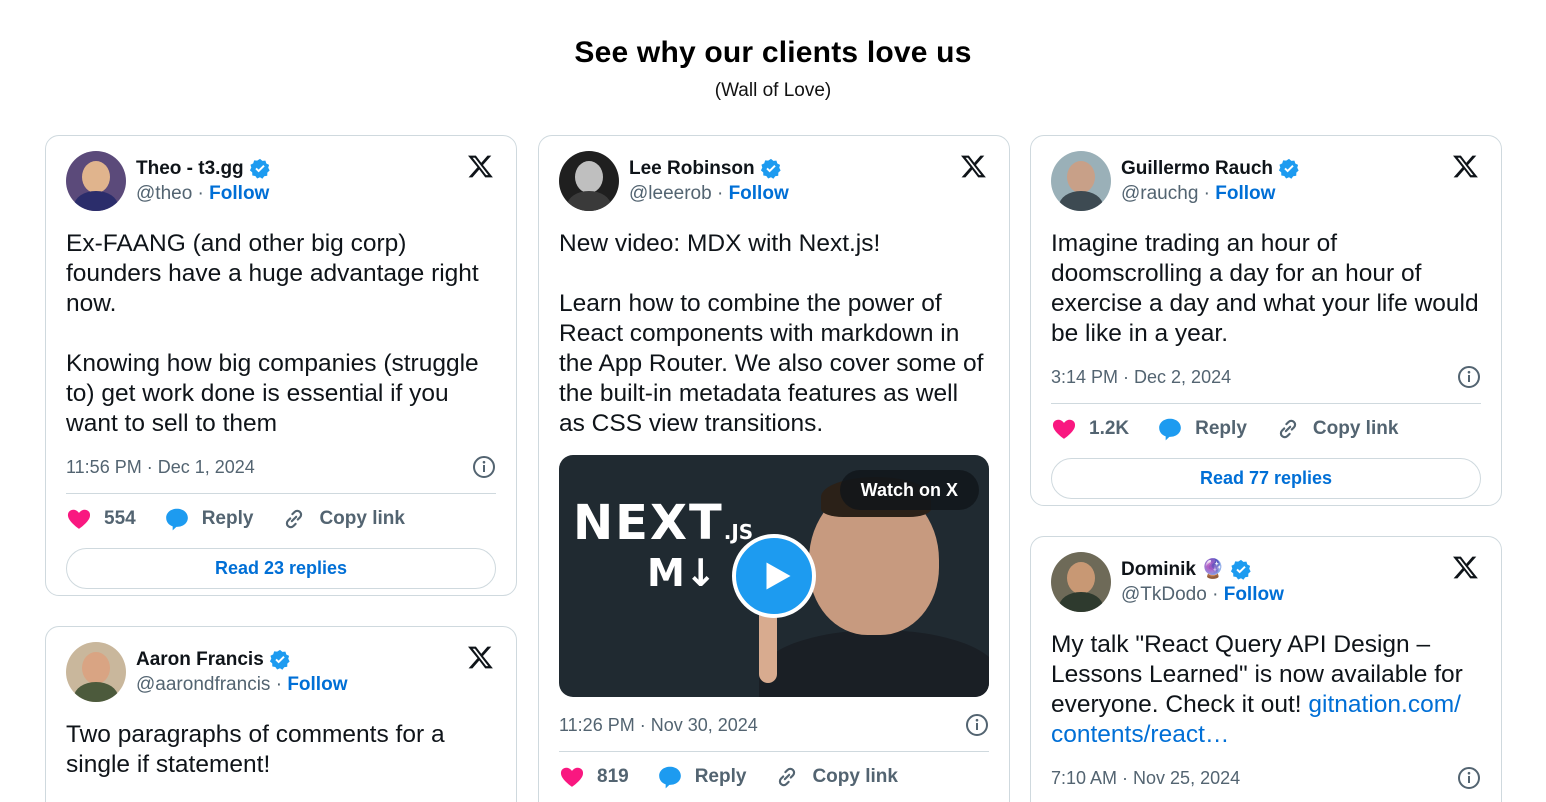 The width and height of the screenshot is (1546, 802). I want to click on author-info: Aaron Francis @aarondfrancis · Follow, so click(242, 671).